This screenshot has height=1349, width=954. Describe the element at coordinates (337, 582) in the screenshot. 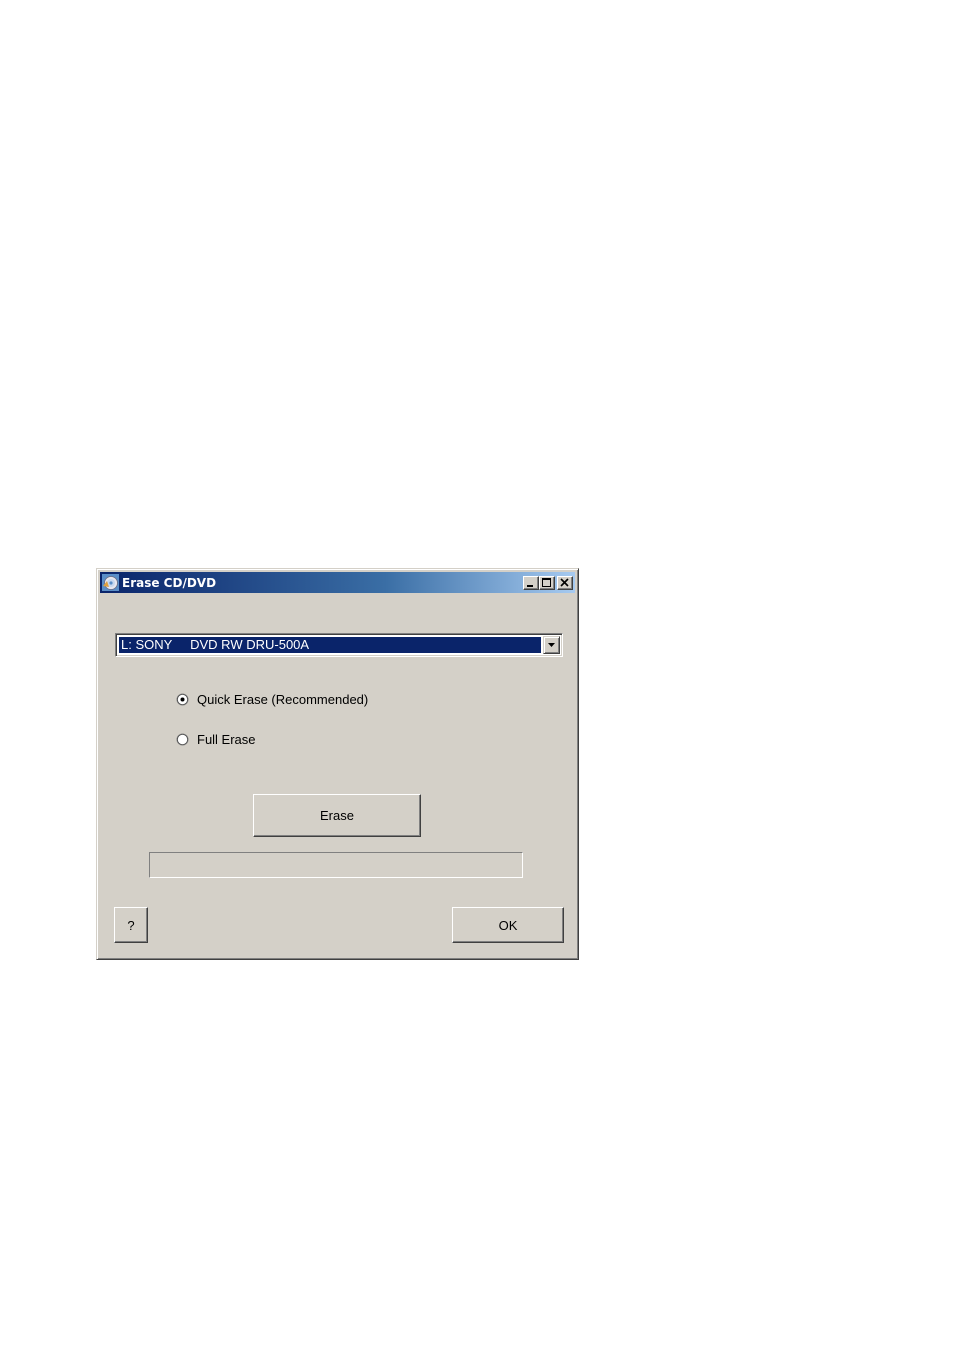

I see `title-bar: Erase CD/DVD` at that location.